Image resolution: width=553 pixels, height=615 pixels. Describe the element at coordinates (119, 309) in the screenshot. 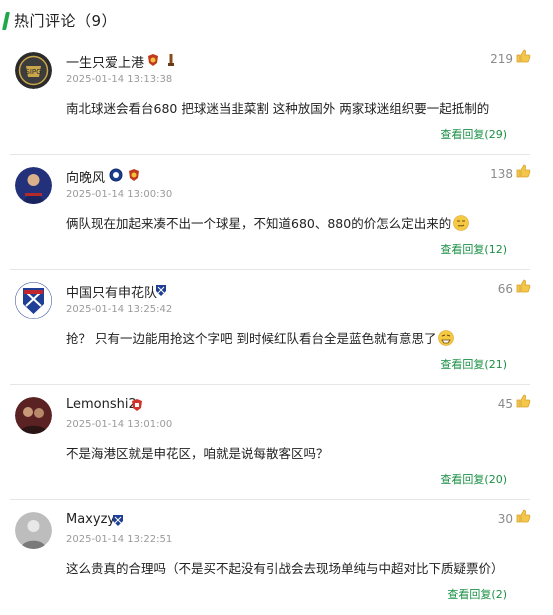

I see `timestamp: 2025-01-14 13:25:42` at that location.